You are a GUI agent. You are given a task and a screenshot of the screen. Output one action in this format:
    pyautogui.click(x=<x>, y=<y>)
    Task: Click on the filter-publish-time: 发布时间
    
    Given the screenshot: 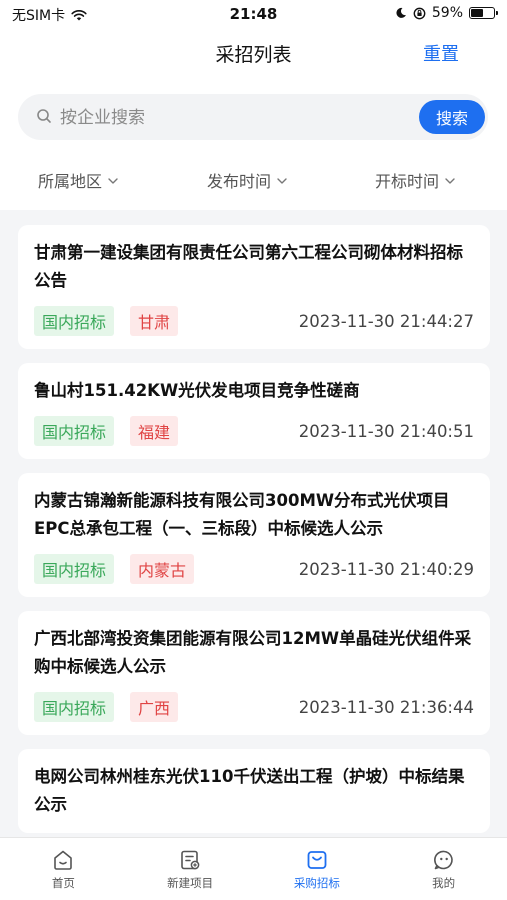 What is the action you would take?
    pyautogui.click(x=248, y=180)
    